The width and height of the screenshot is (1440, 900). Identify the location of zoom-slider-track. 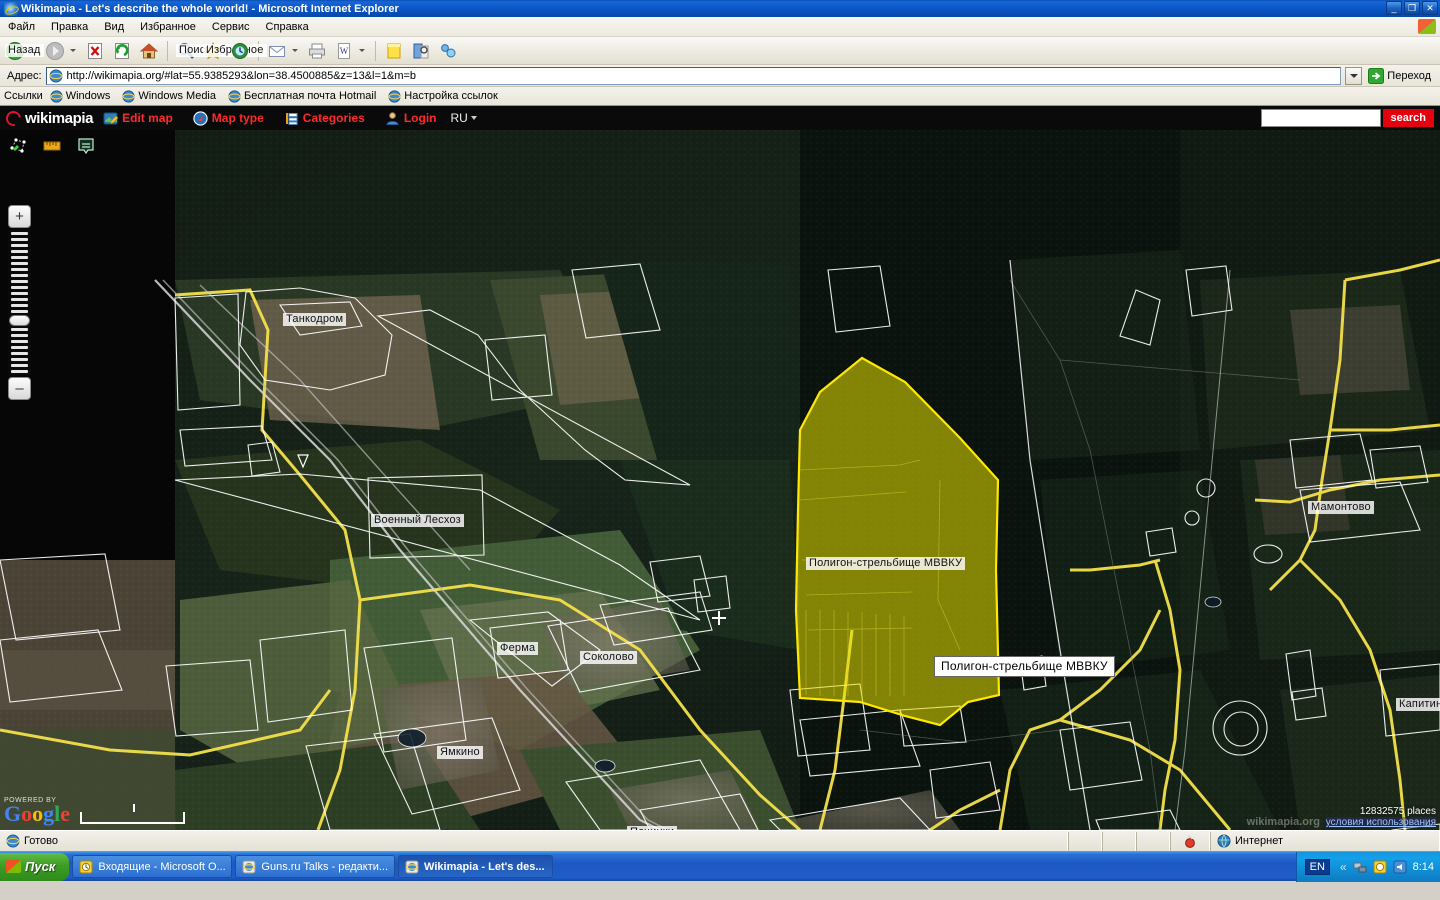
(19, 302).